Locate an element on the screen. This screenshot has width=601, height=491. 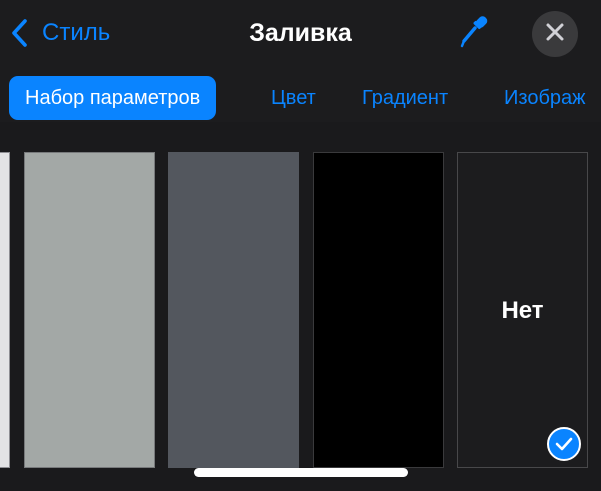
swatch-white is located at coordinates (5, 310).